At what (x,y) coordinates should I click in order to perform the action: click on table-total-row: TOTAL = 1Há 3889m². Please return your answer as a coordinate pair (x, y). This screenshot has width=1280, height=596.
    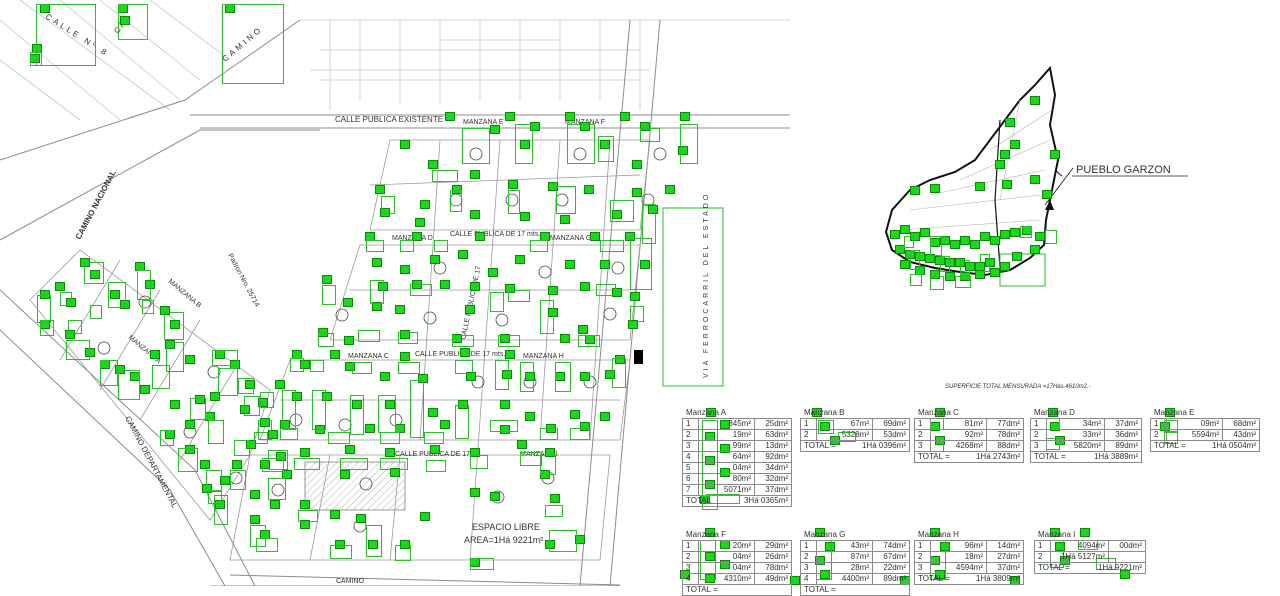
    Looking at the image, I should click on (1086, 457).